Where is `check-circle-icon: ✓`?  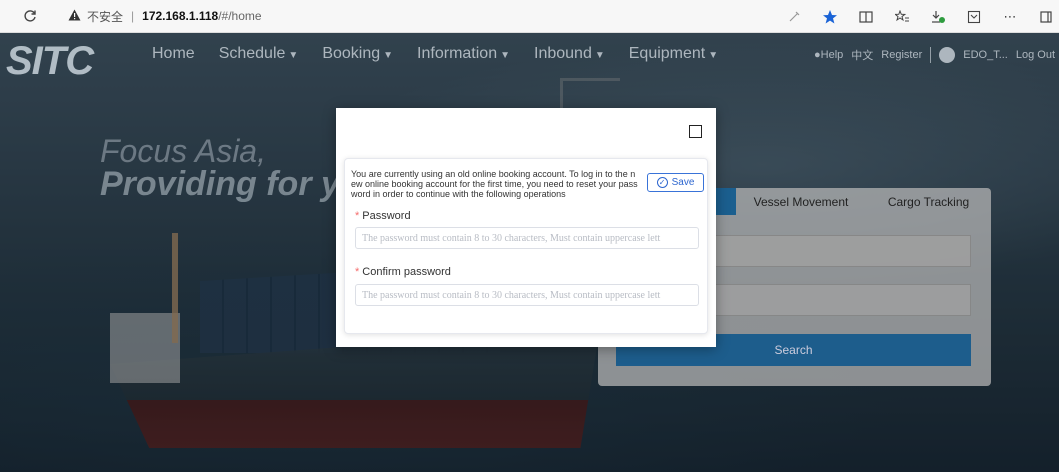 check-circle-icon: ✓ is located at coordinates (662, 182).